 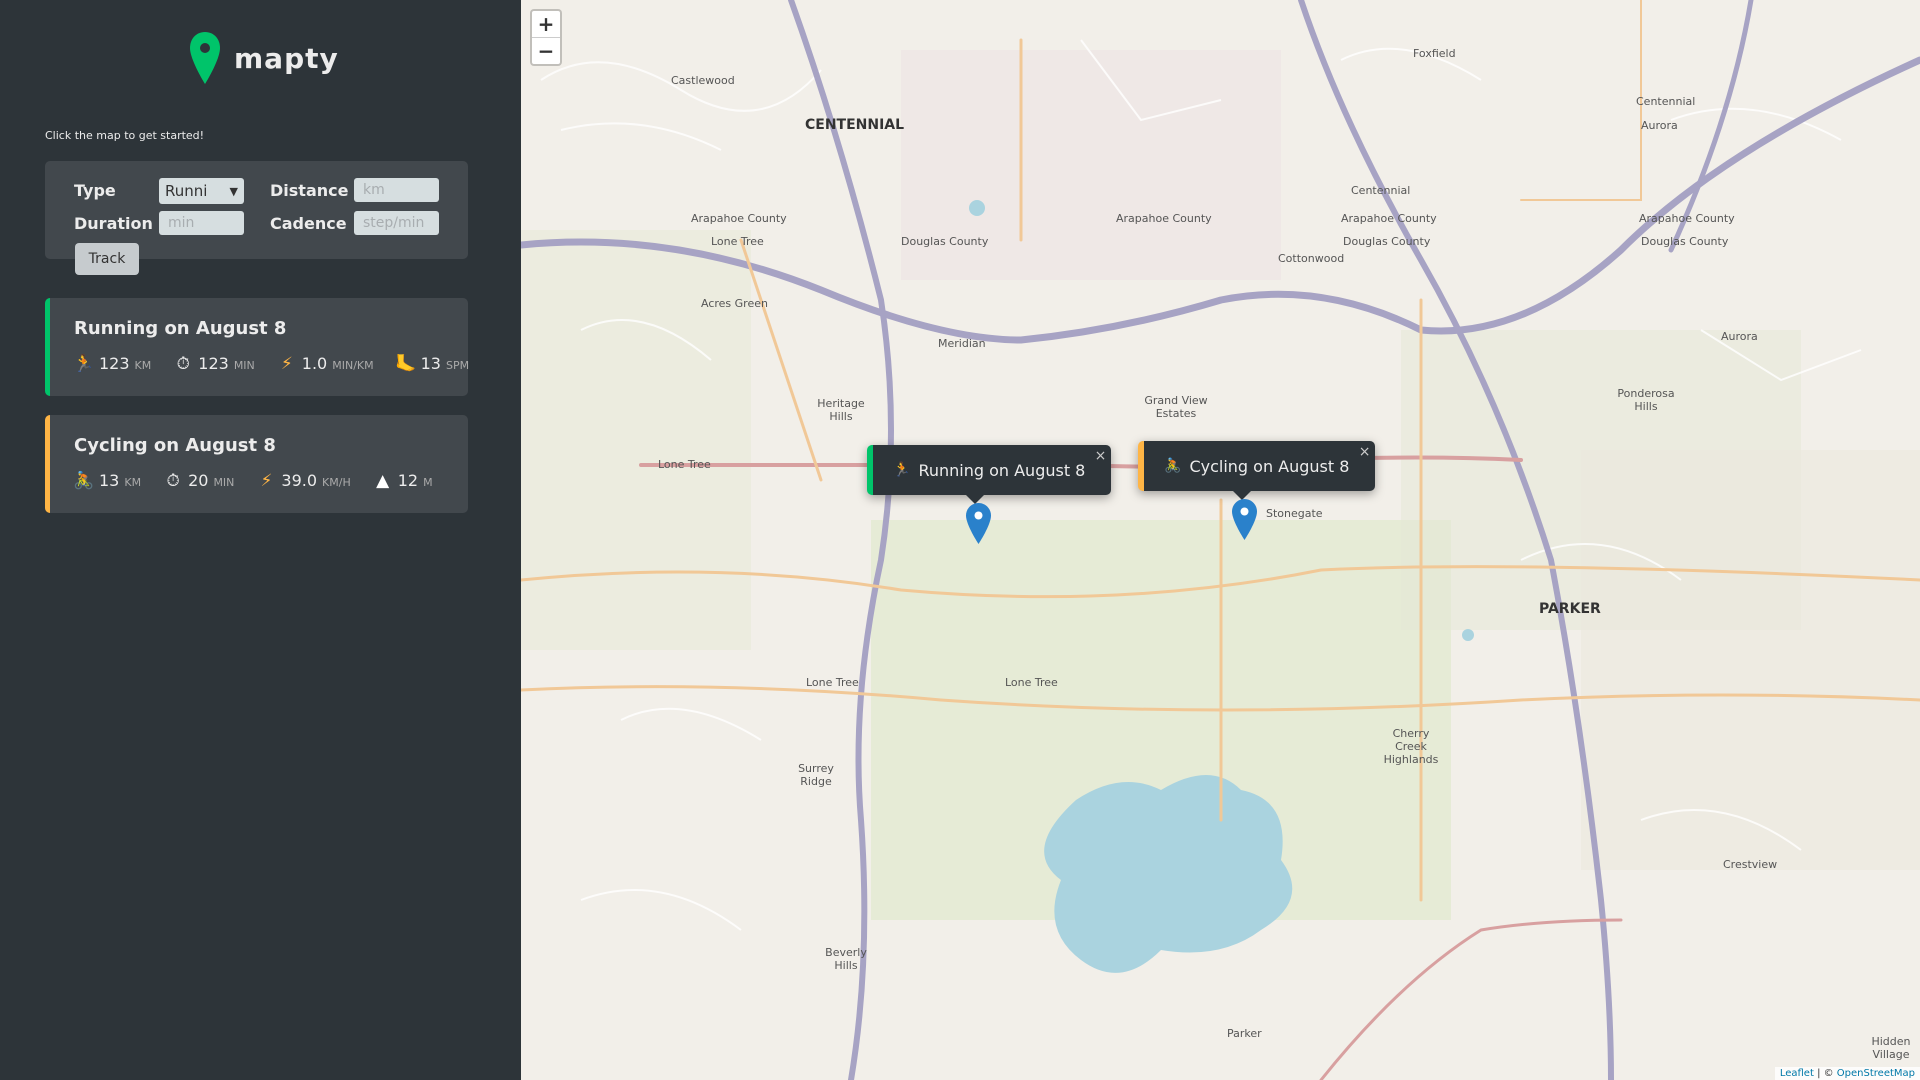 What do you see at coordinates (546, 51) in the screenshot?
I see `zoom-out-button: −` at bounding box center [546, 51].